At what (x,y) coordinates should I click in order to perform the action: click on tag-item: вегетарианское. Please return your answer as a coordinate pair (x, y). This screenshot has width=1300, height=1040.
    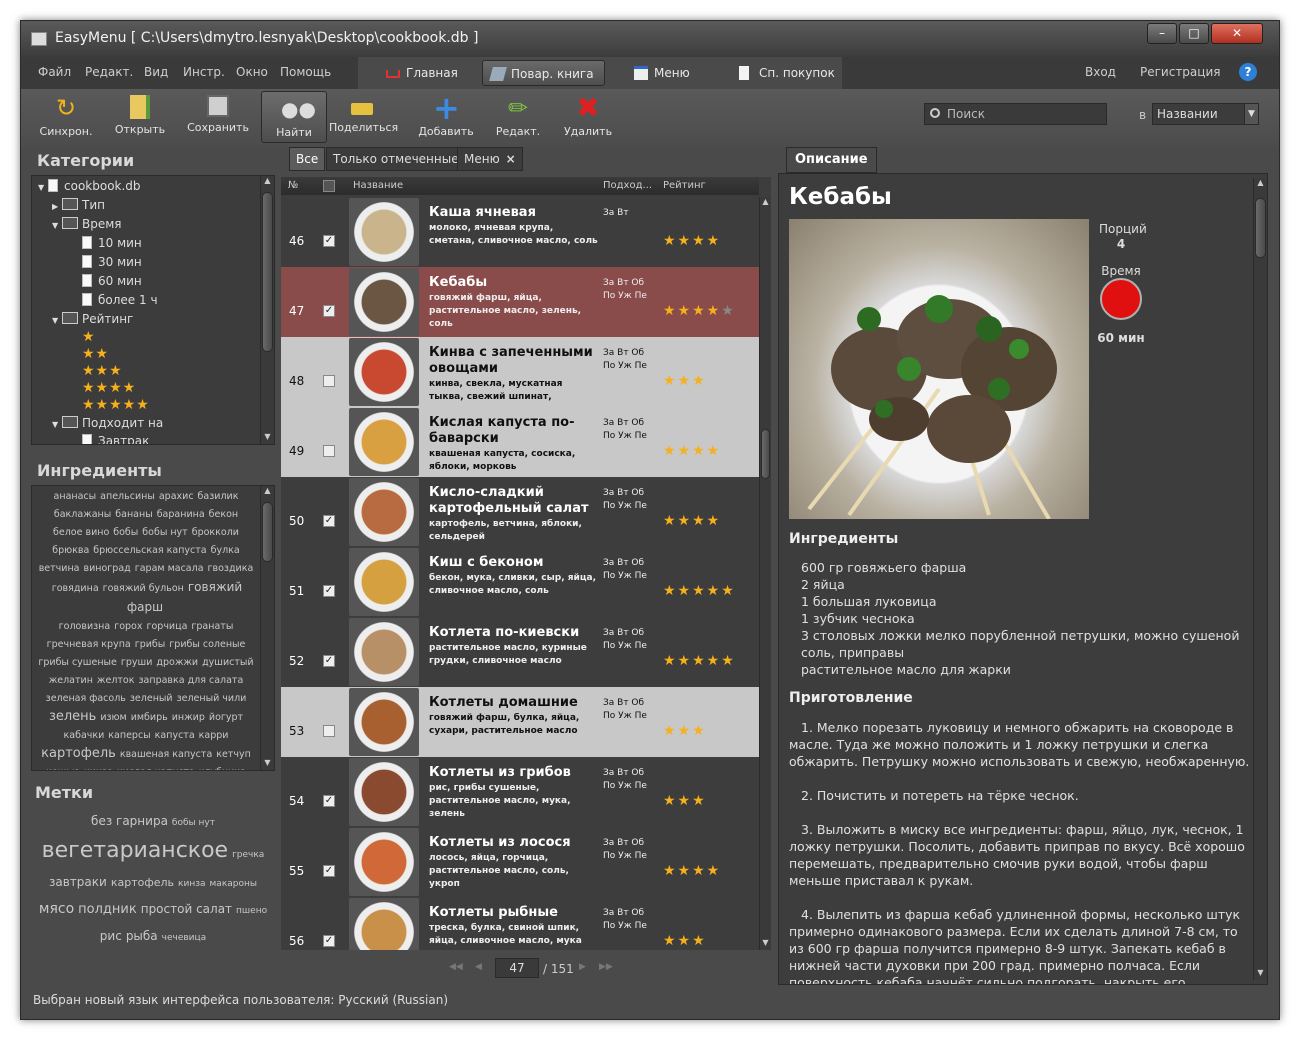
    Looking at the image, I should click on (135, 850).